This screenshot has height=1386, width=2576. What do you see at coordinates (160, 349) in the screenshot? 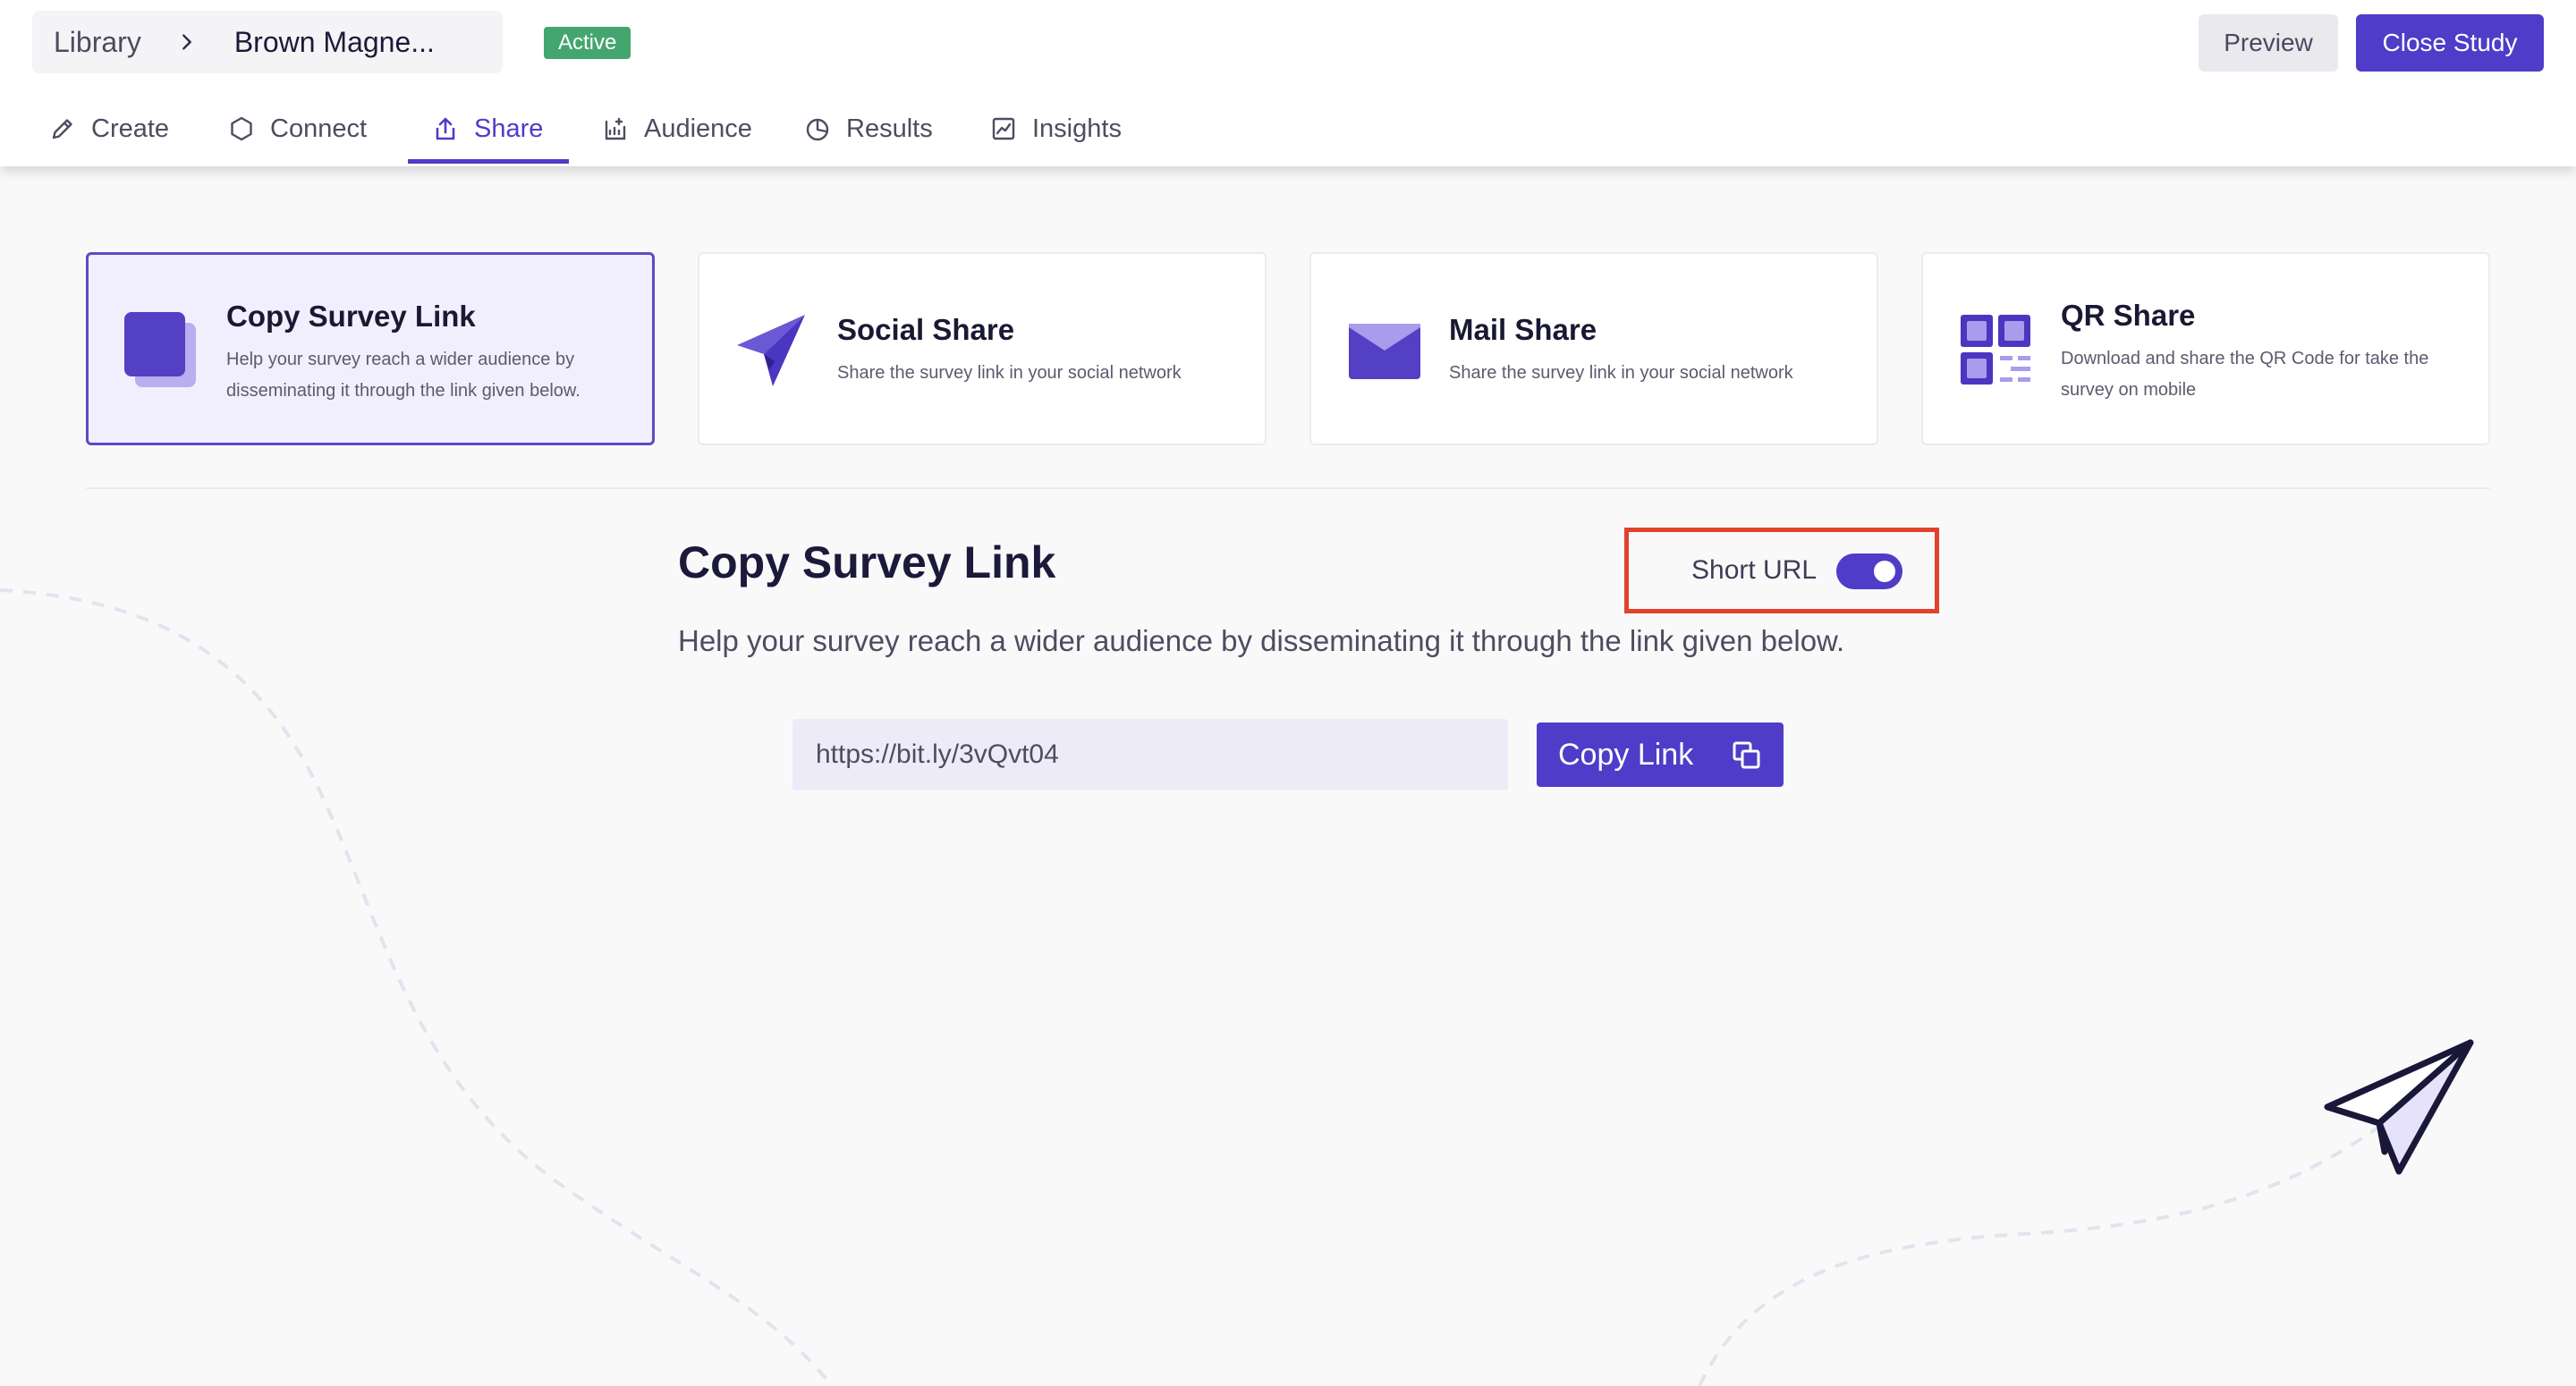
I see `copy-squares-icon` at bounding box center [160, 349].